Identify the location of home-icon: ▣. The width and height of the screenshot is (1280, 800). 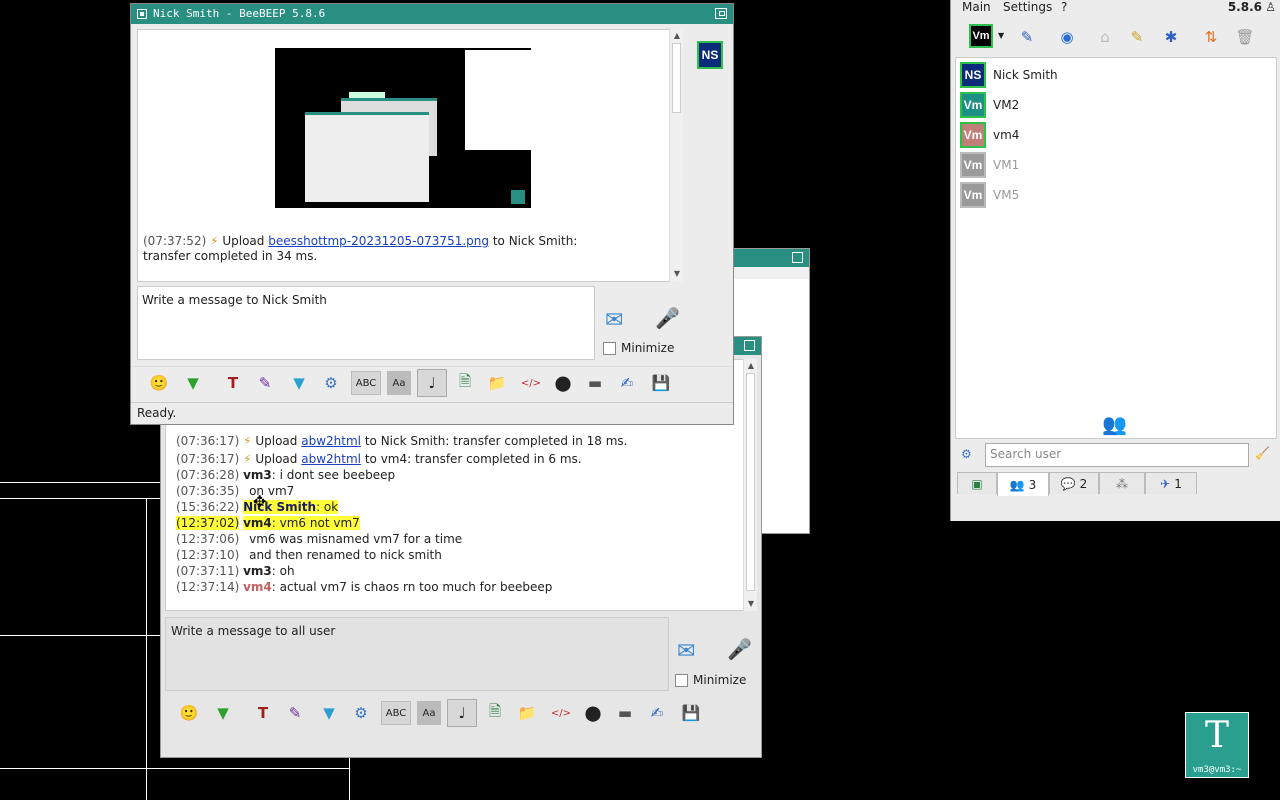
(977, 483).